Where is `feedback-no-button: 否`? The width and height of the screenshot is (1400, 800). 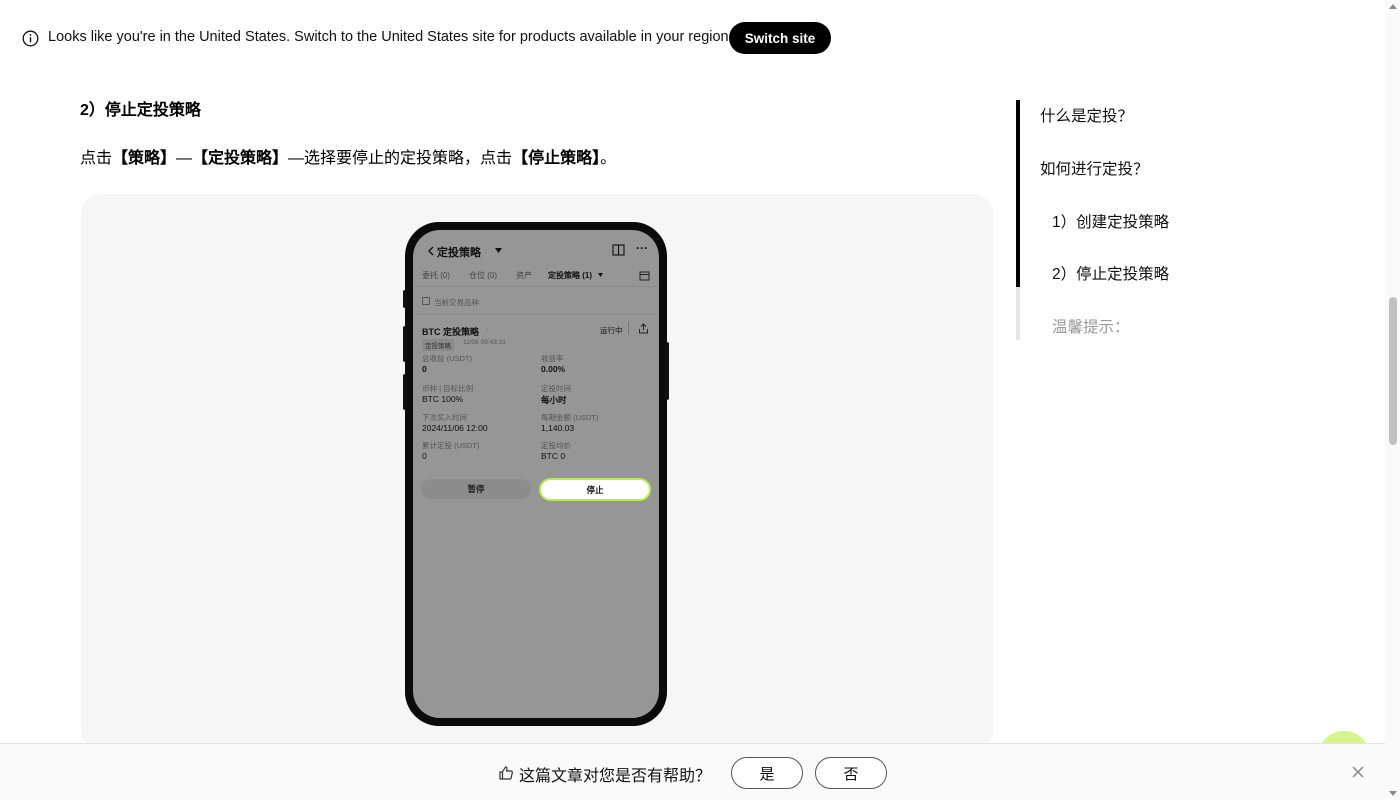
feedback-no-button: 否 is located at coordinates (851, 773).